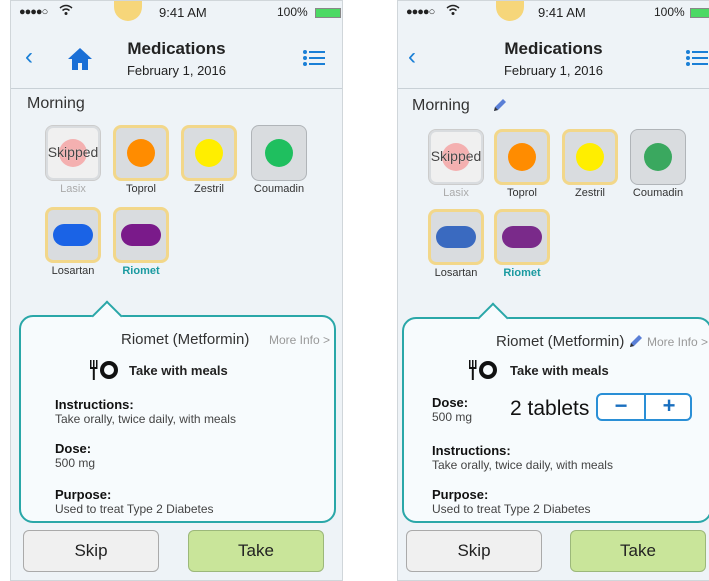 The height and width of the screenshot is (581, 709). What do you see at coordinates (669, 407) in the screenshot?
I see `increment-button: +` at bounding box center [669, 407].